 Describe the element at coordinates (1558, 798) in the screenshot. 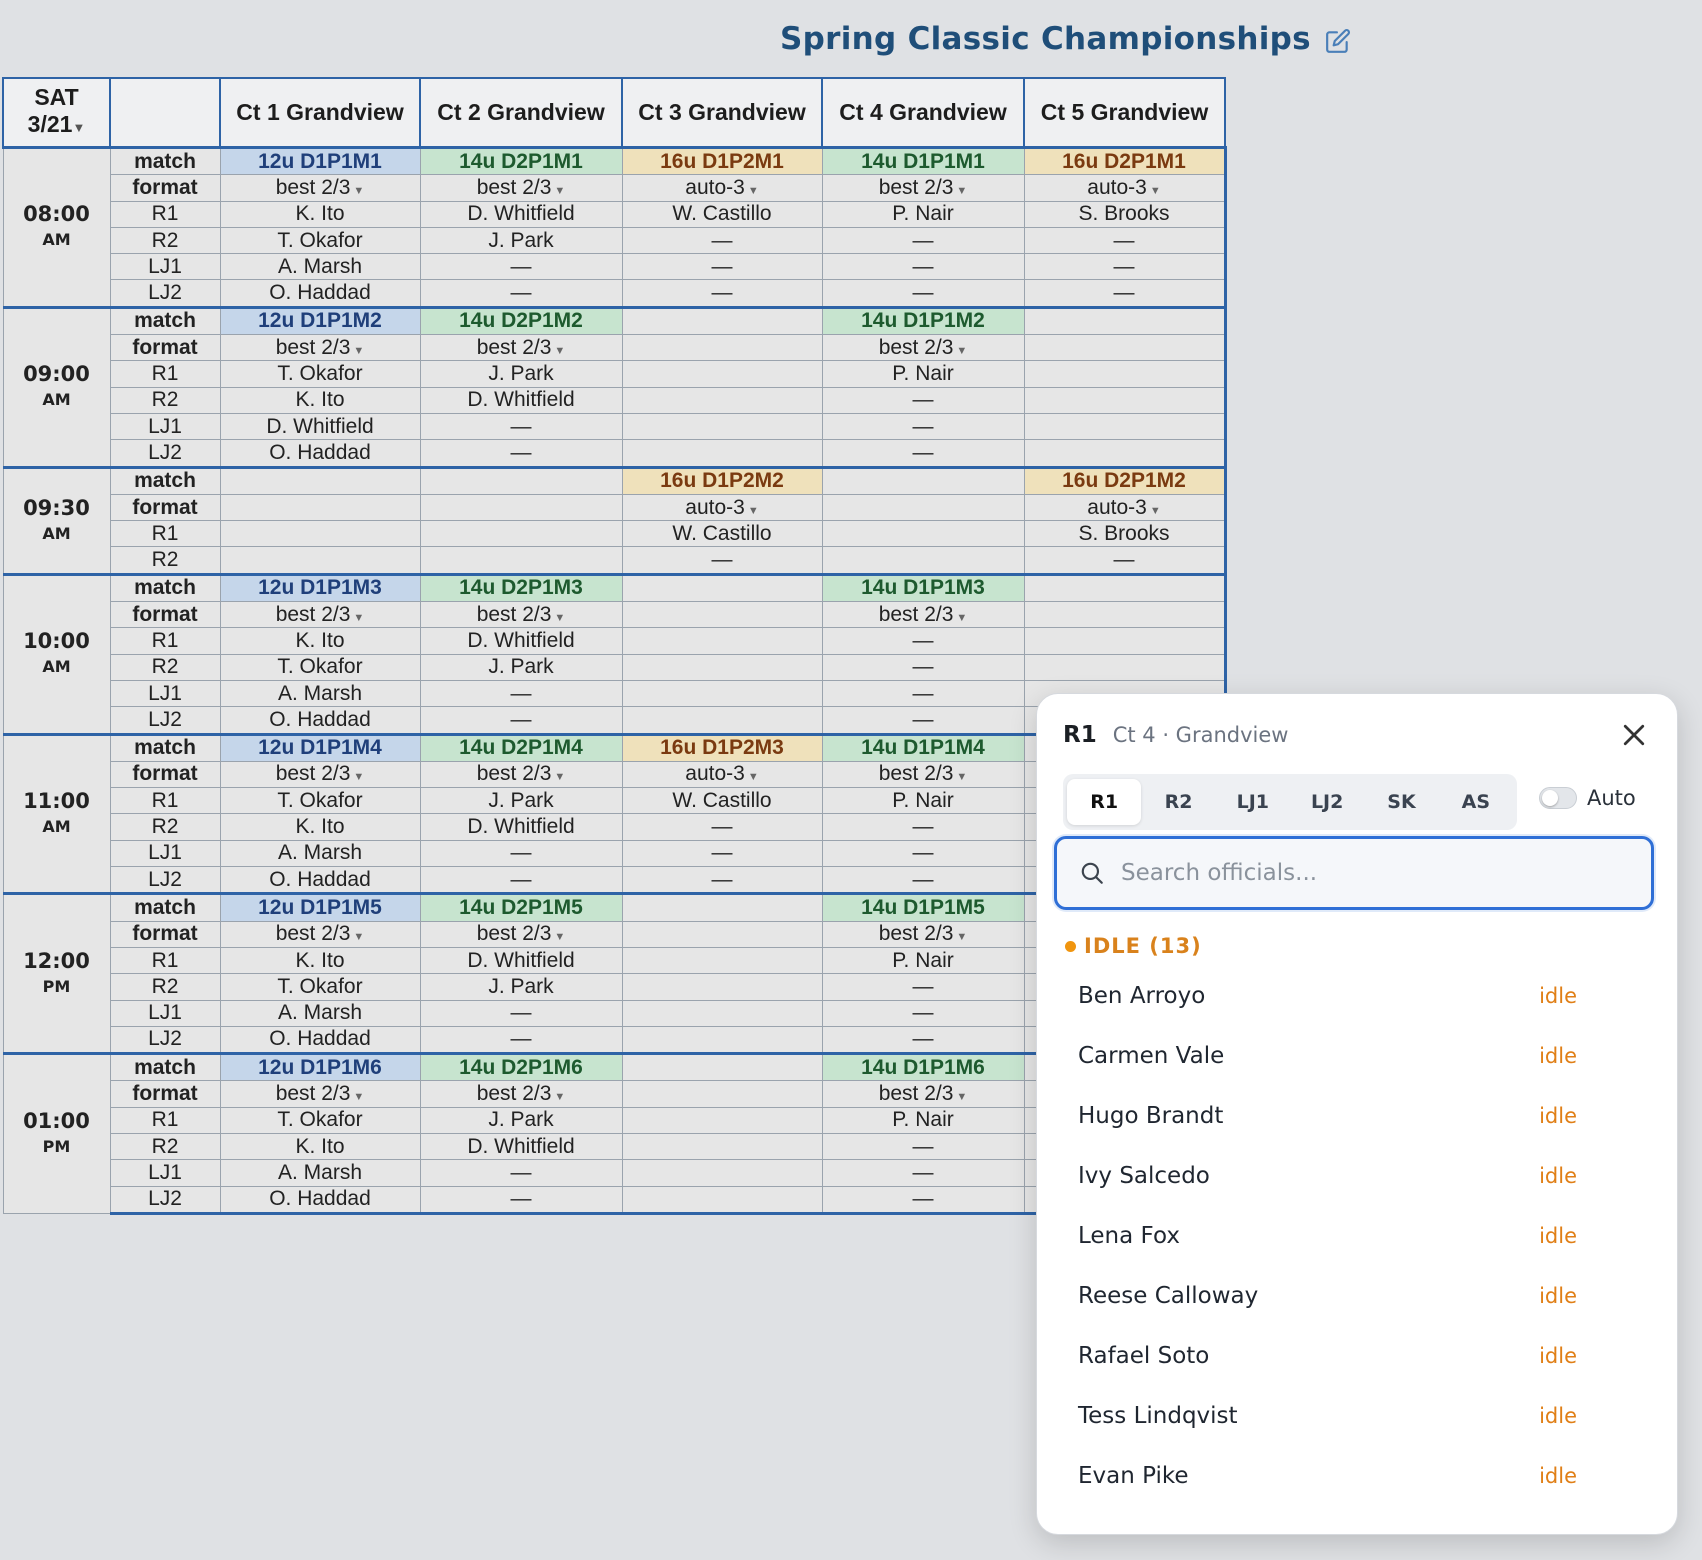

I see `auto-switch` at that location.